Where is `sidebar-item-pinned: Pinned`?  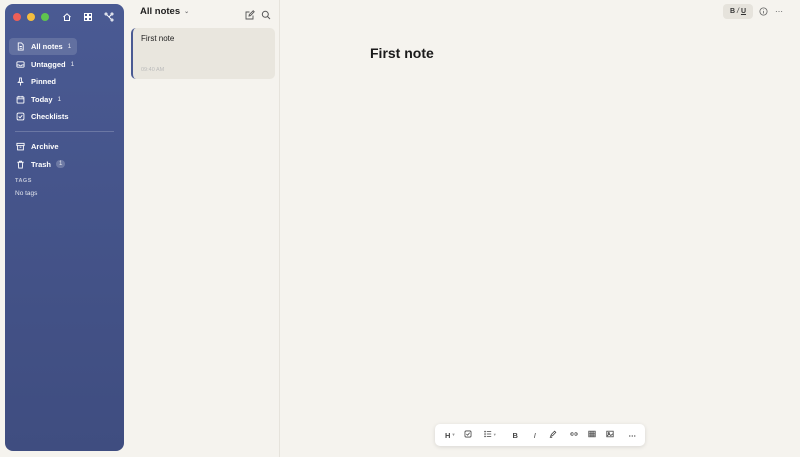 sidebar-item-pinned: Pinned is located at coordinates (64, 81).